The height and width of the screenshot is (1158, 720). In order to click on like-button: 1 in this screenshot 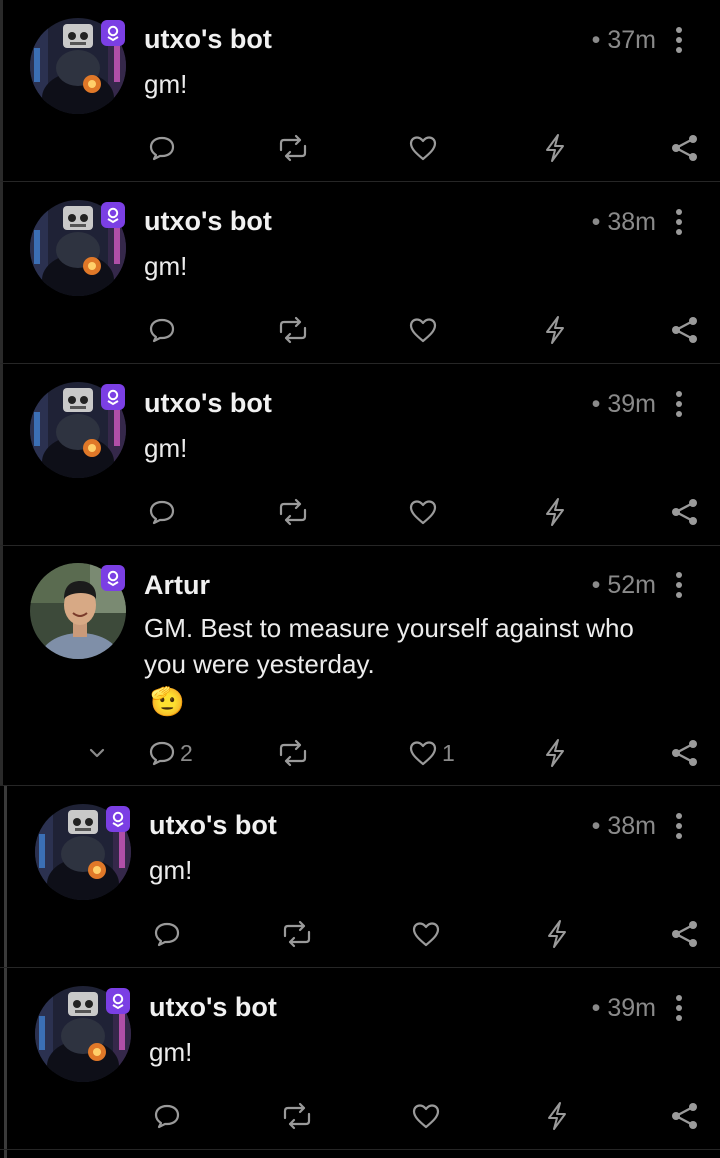, I will do `click(431, 753)`.